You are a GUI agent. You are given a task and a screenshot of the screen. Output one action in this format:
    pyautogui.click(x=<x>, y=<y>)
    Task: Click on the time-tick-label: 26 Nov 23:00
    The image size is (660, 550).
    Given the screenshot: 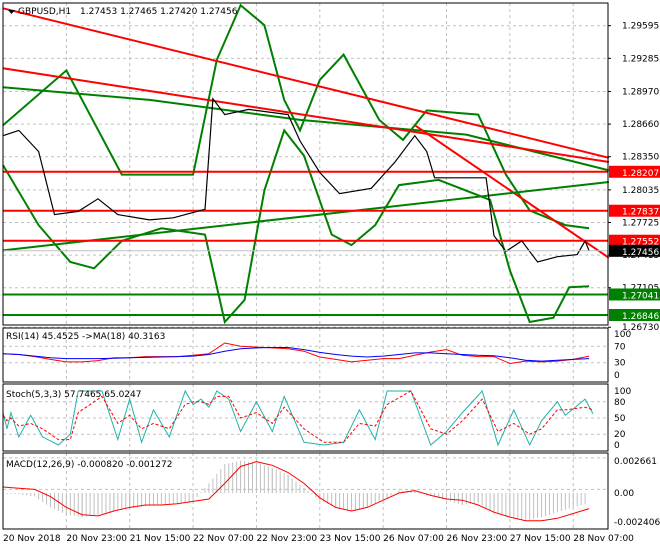 What is the action you would take?
    pyautogui.click(x=477, y=539)
    